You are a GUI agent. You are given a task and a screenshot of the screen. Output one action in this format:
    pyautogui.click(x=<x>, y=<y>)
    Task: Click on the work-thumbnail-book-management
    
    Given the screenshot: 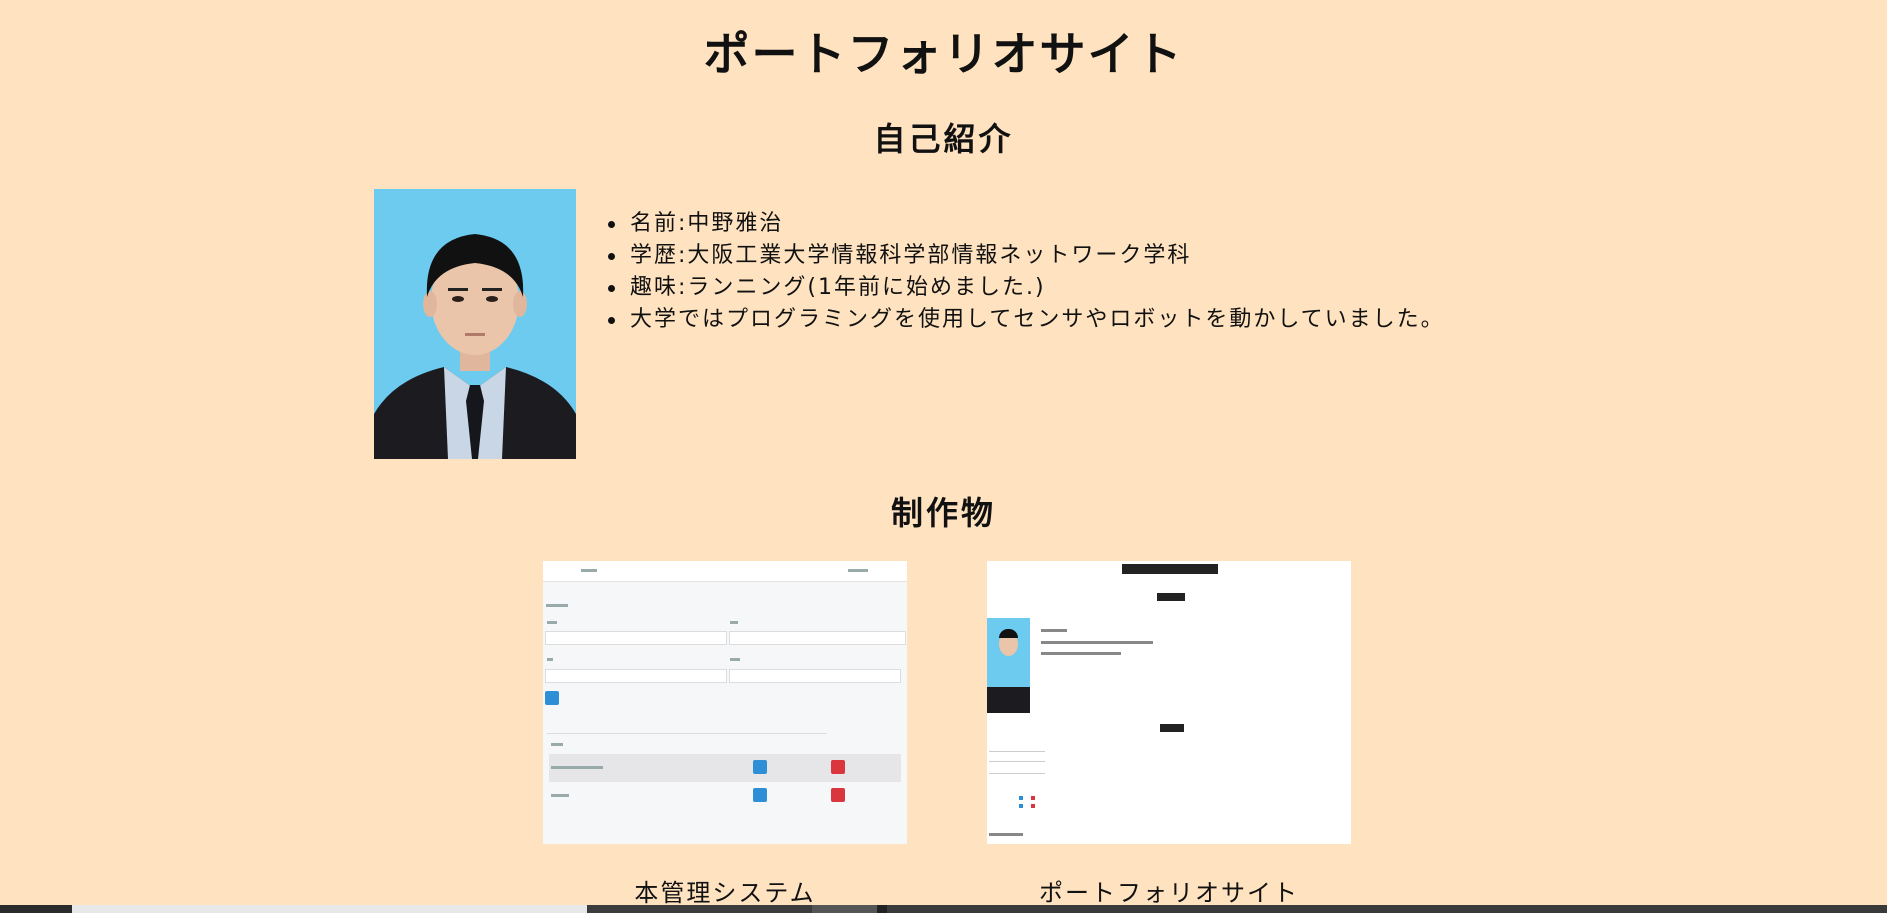 What is the action you would take?
    pyautogui.click(x=725, y=702)
    